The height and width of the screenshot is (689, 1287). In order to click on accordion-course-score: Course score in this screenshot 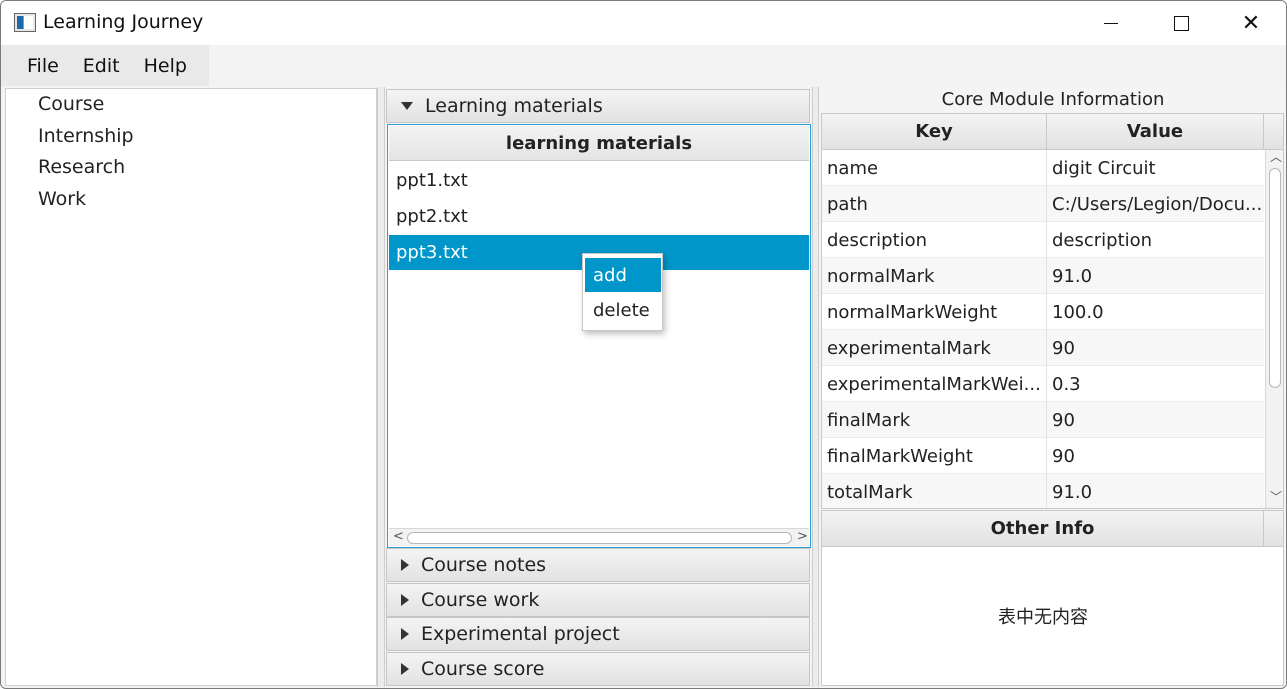, I will do `click(598, 669)`.